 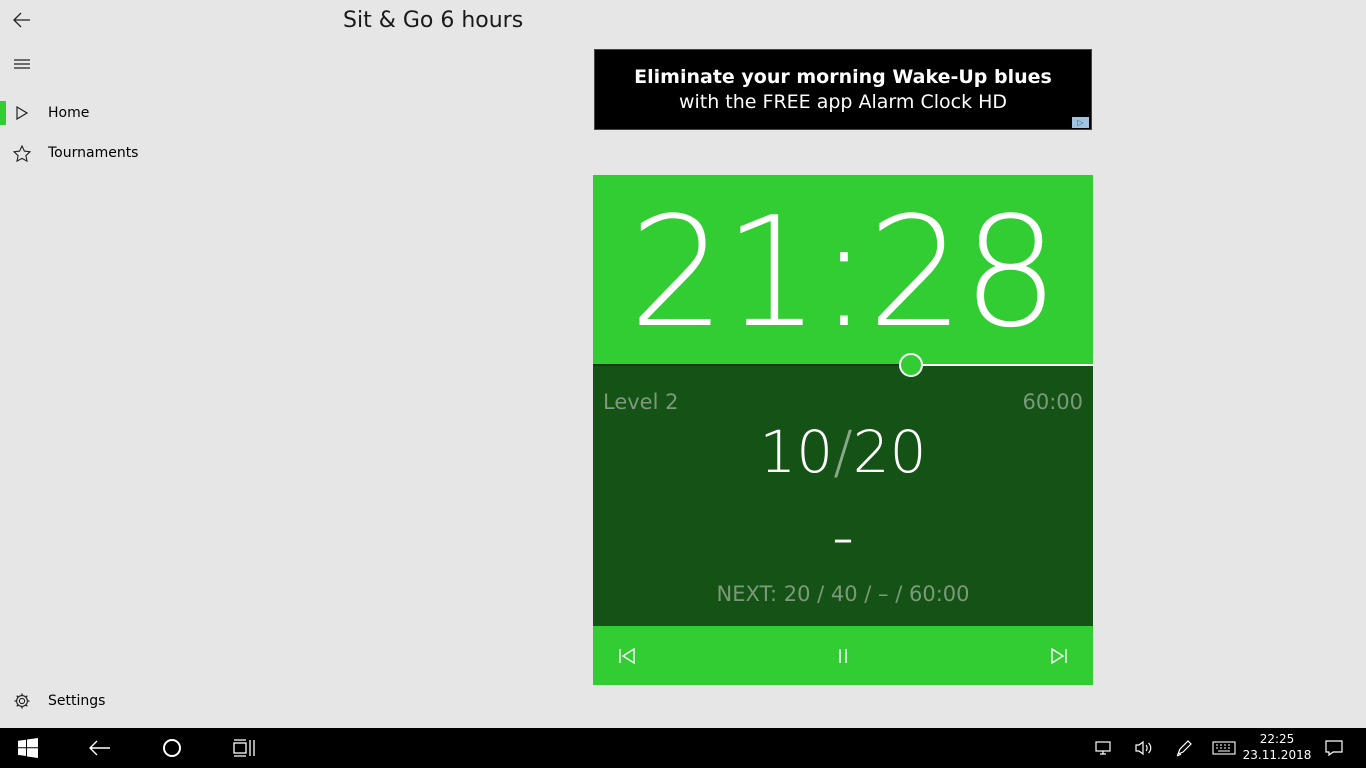 I want to click on network-icon, so click(x=1103, y=748).